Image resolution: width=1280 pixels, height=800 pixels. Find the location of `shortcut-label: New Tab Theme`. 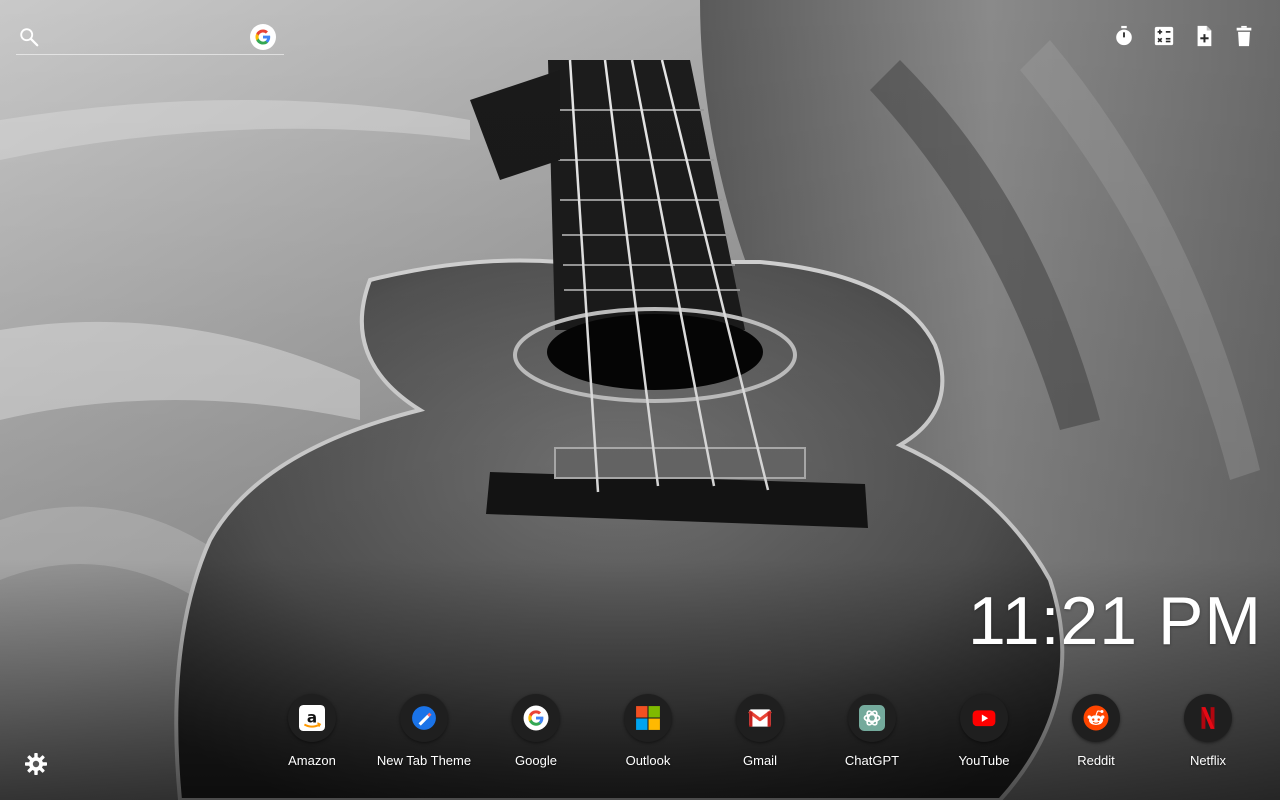

shortcut-label: New Tab Theme is located at coordinates (424, 760).